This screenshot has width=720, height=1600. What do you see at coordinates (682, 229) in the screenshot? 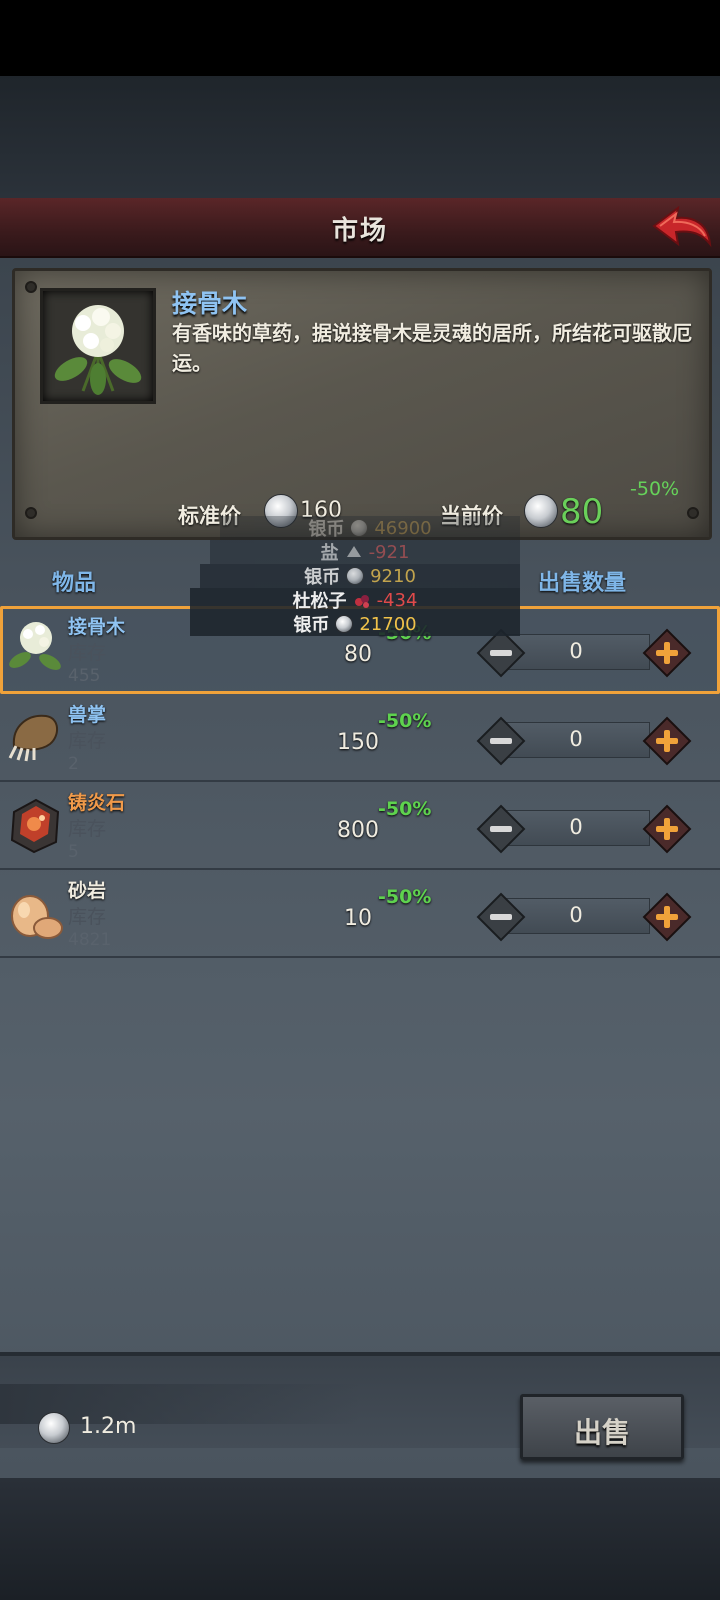
I see `back-arrow-icon` at bounding box center [682, 229].